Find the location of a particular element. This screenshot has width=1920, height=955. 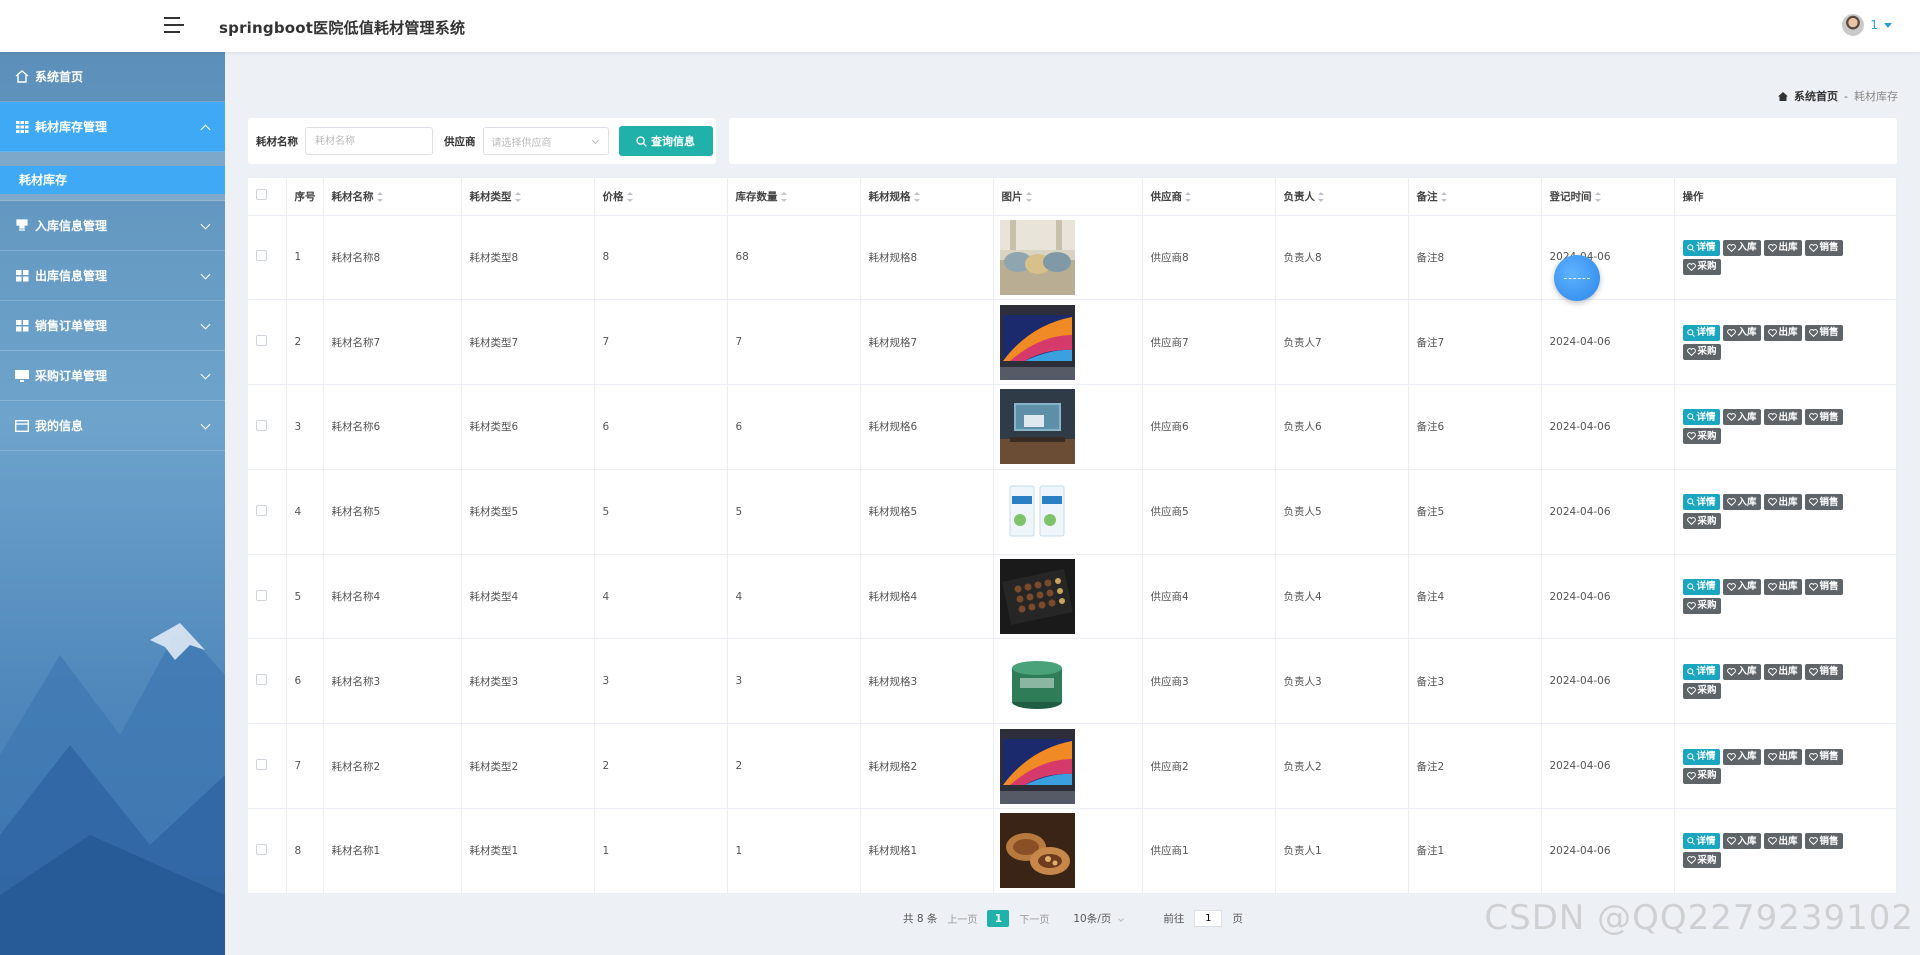

sidebar-item-inventory: 耗材库存管理 is located at coordinates (112, 127).